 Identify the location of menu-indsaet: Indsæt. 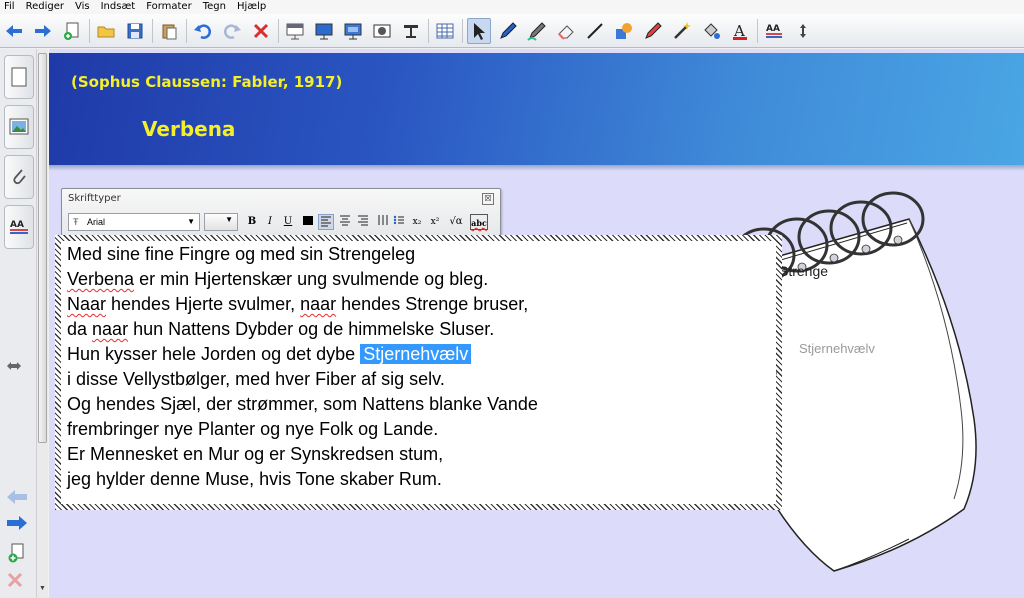
(118, 7).